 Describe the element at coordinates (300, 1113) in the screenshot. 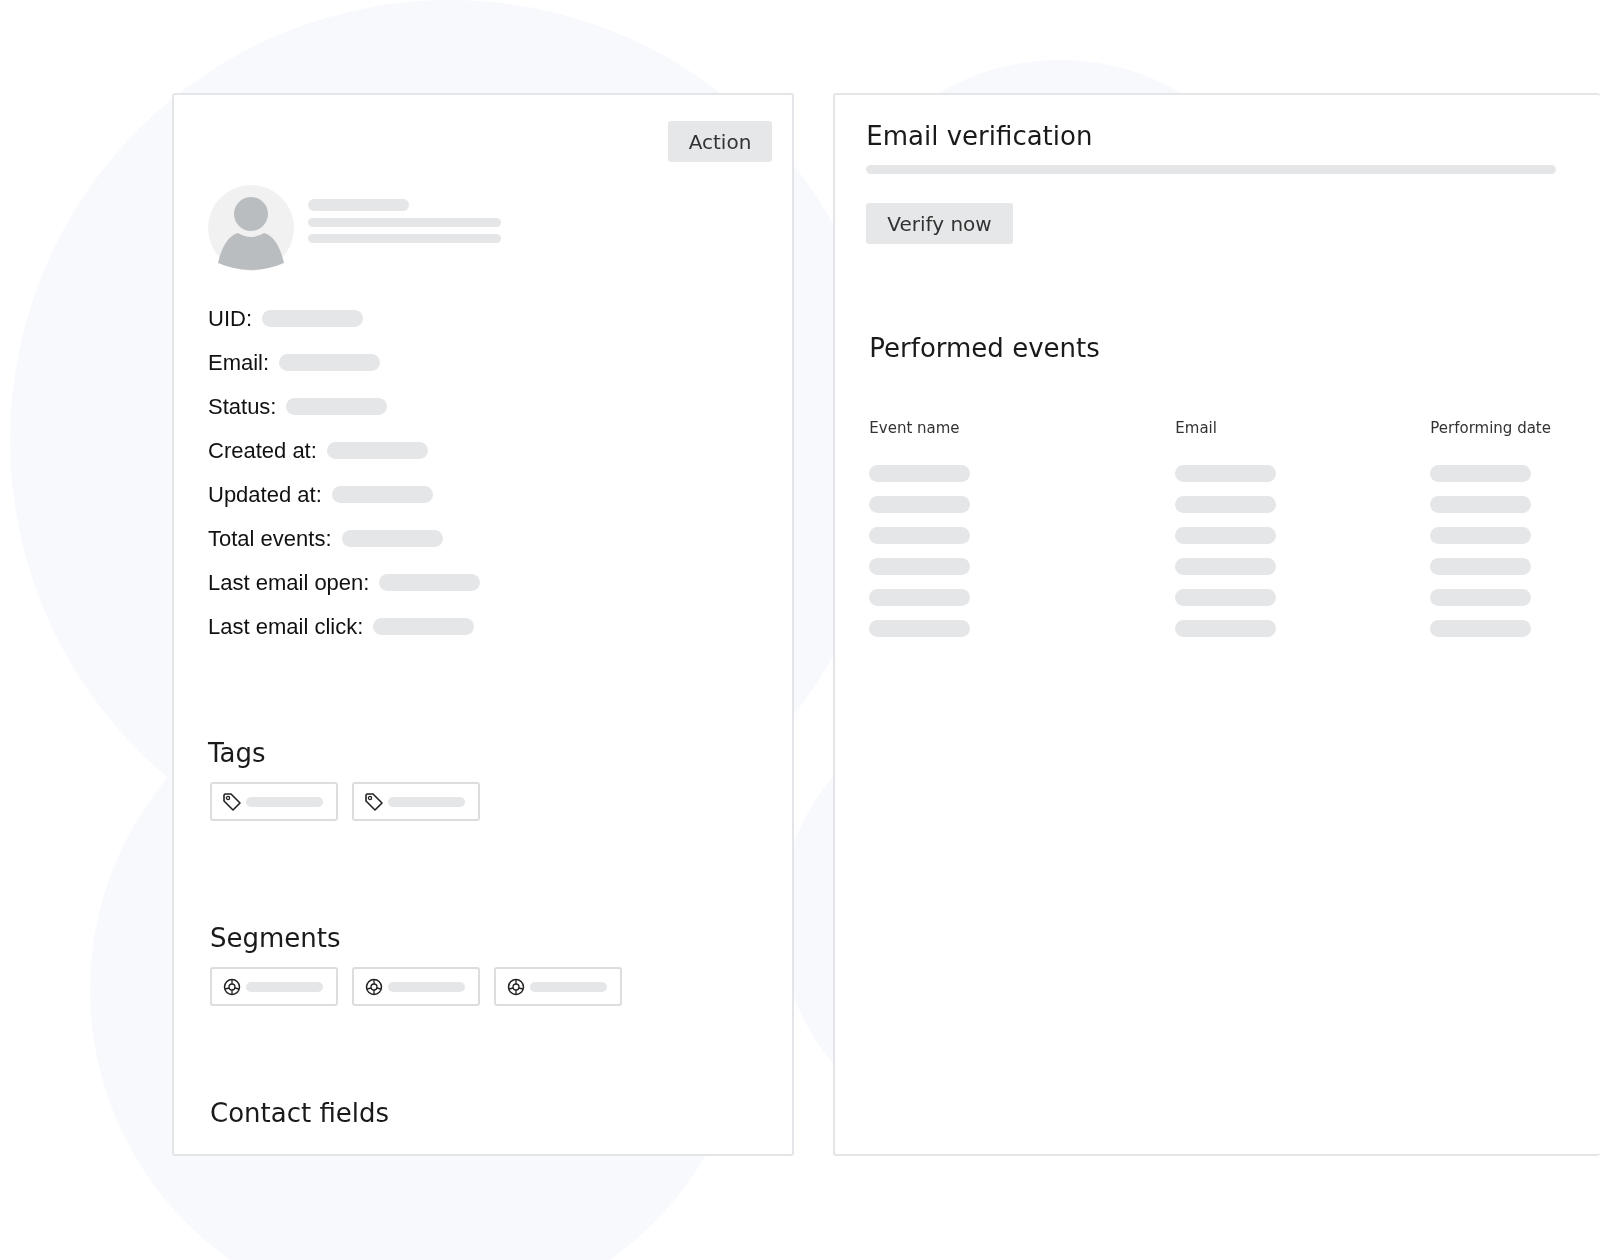

I see `section-title: Contact fields` at that location.